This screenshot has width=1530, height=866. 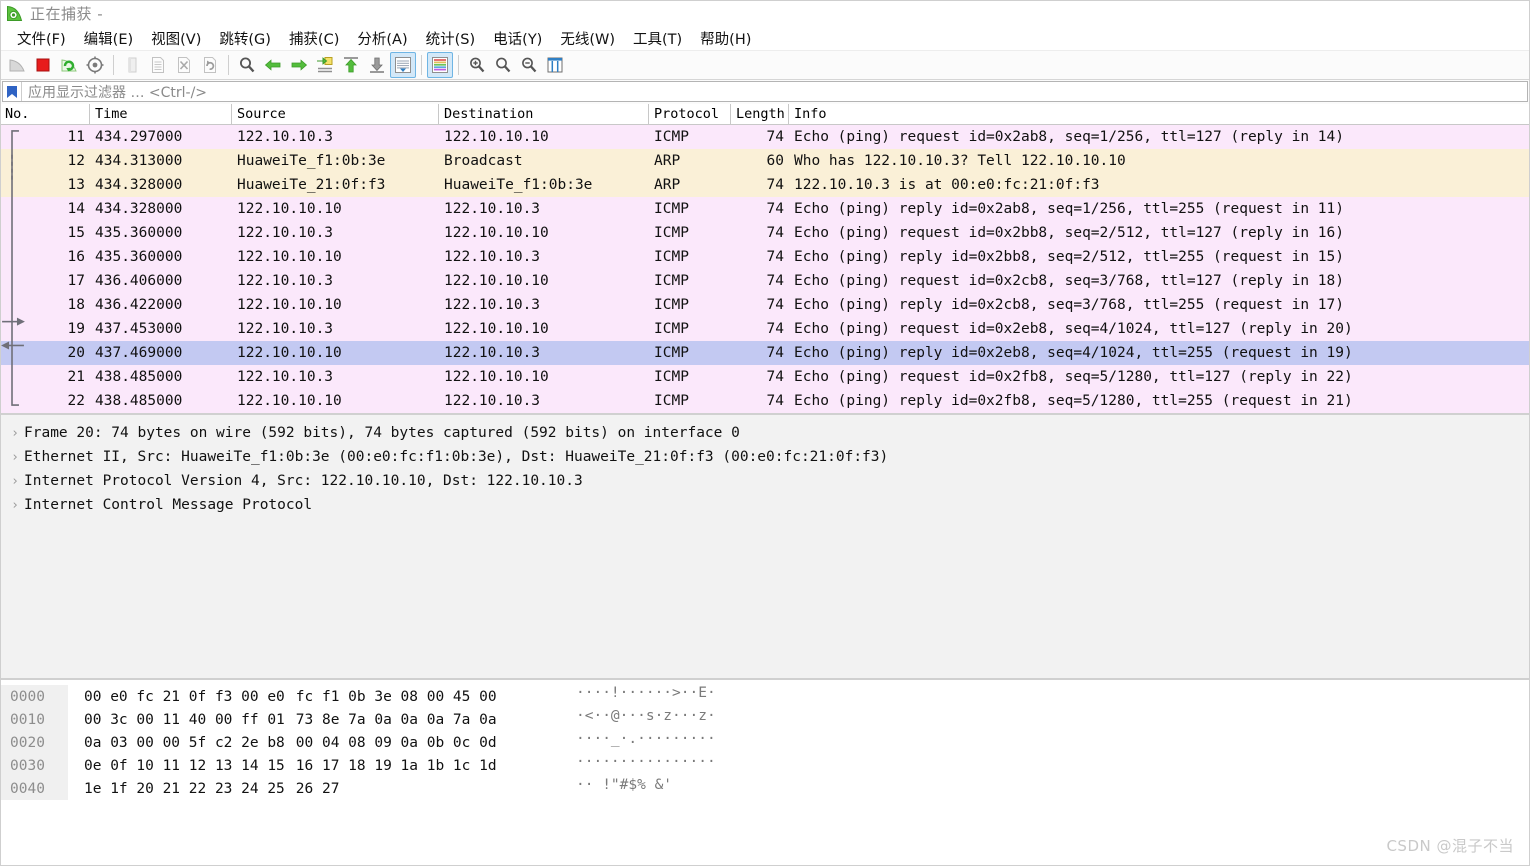 I want to click on hex-ascii-right: s·z···z·, so click(x=680, y=716).